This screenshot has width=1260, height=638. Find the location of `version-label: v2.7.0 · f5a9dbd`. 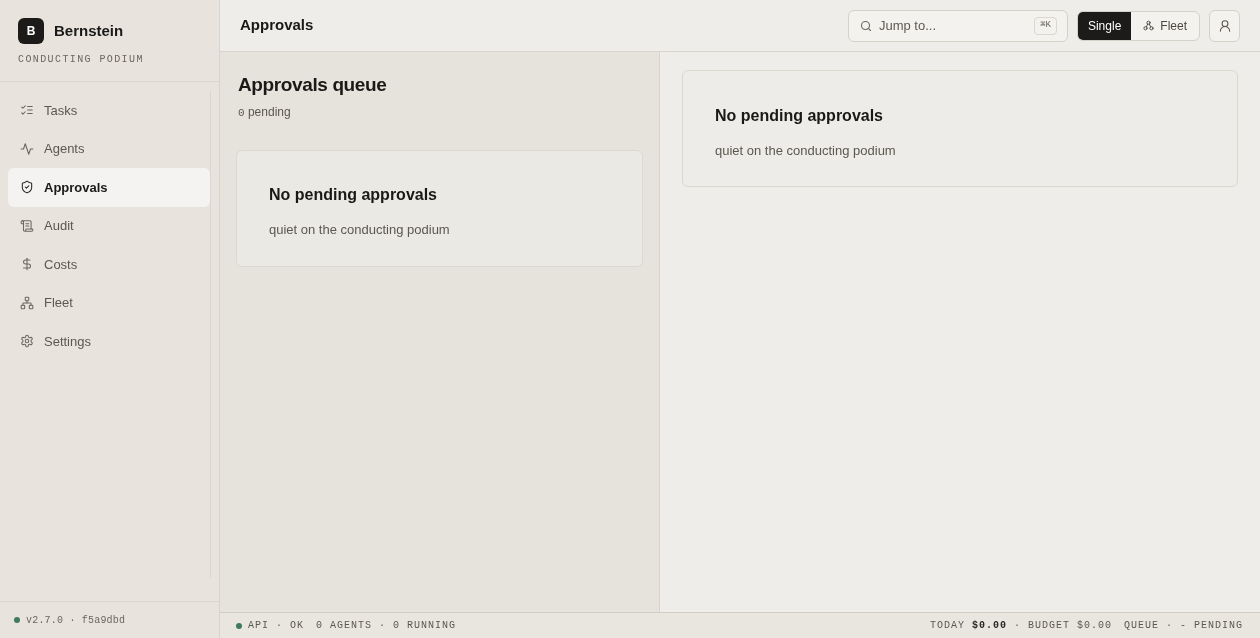

version-label: v2.7.0 · f5a9dbd is located at coordinates (76, 620).